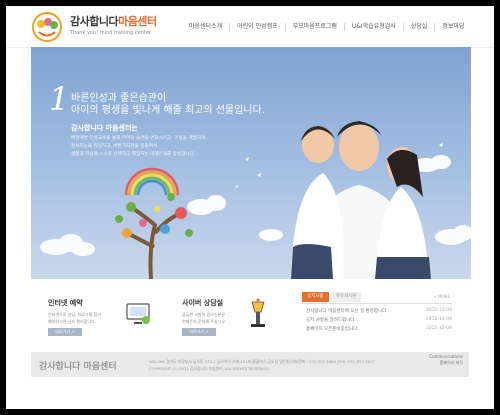 The width and height of the screenshot is (500, 415). Describe the element at coordinates (65, 303) in the screenshot. I see `panel-title: 인터넷 예약` at that location.